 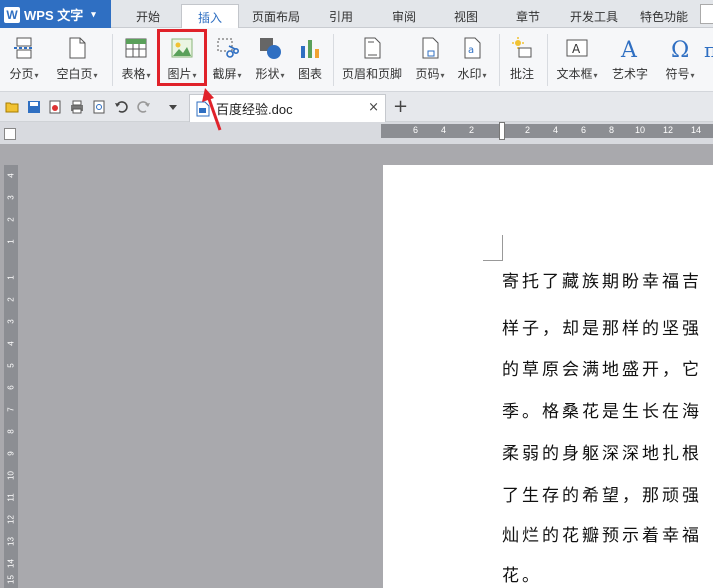 I want to click on ribbon-separator, so click(x=499, y=60).